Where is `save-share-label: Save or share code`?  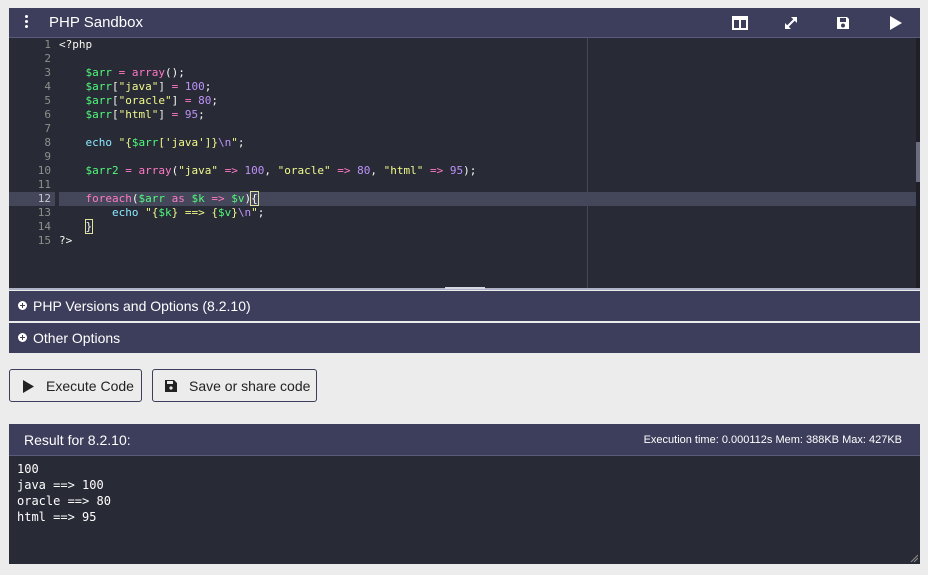
save-share-label: Save or share code is located at coordinates (250, 386).